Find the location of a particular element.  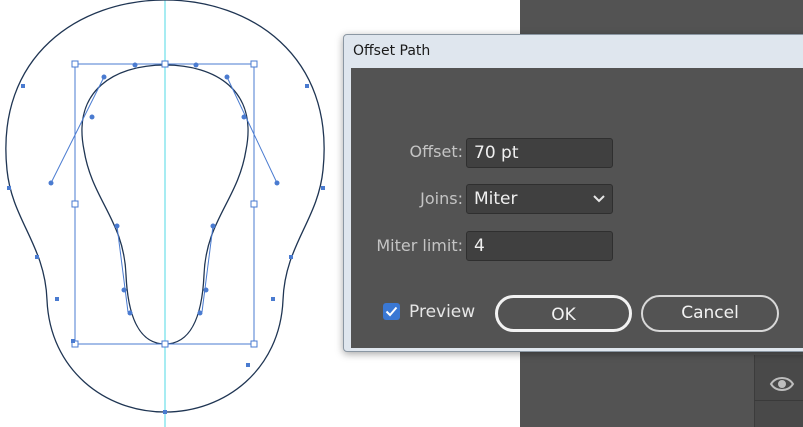

joins-select-value: Miter is located at coordinates (496, 199).